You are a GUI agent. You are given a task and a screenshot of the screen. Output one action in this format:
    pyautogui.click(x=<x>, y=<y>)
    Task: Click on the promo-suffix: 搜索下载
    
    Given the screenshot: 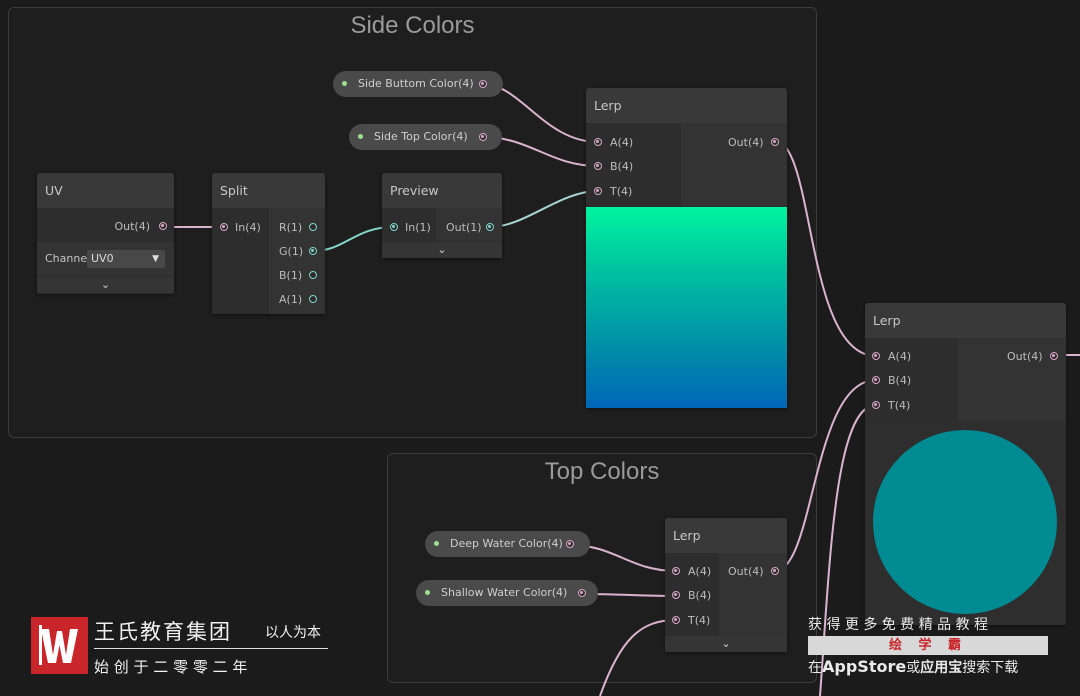 What is the action you would take?
    pyautogui.click(x=990, y=668)
    